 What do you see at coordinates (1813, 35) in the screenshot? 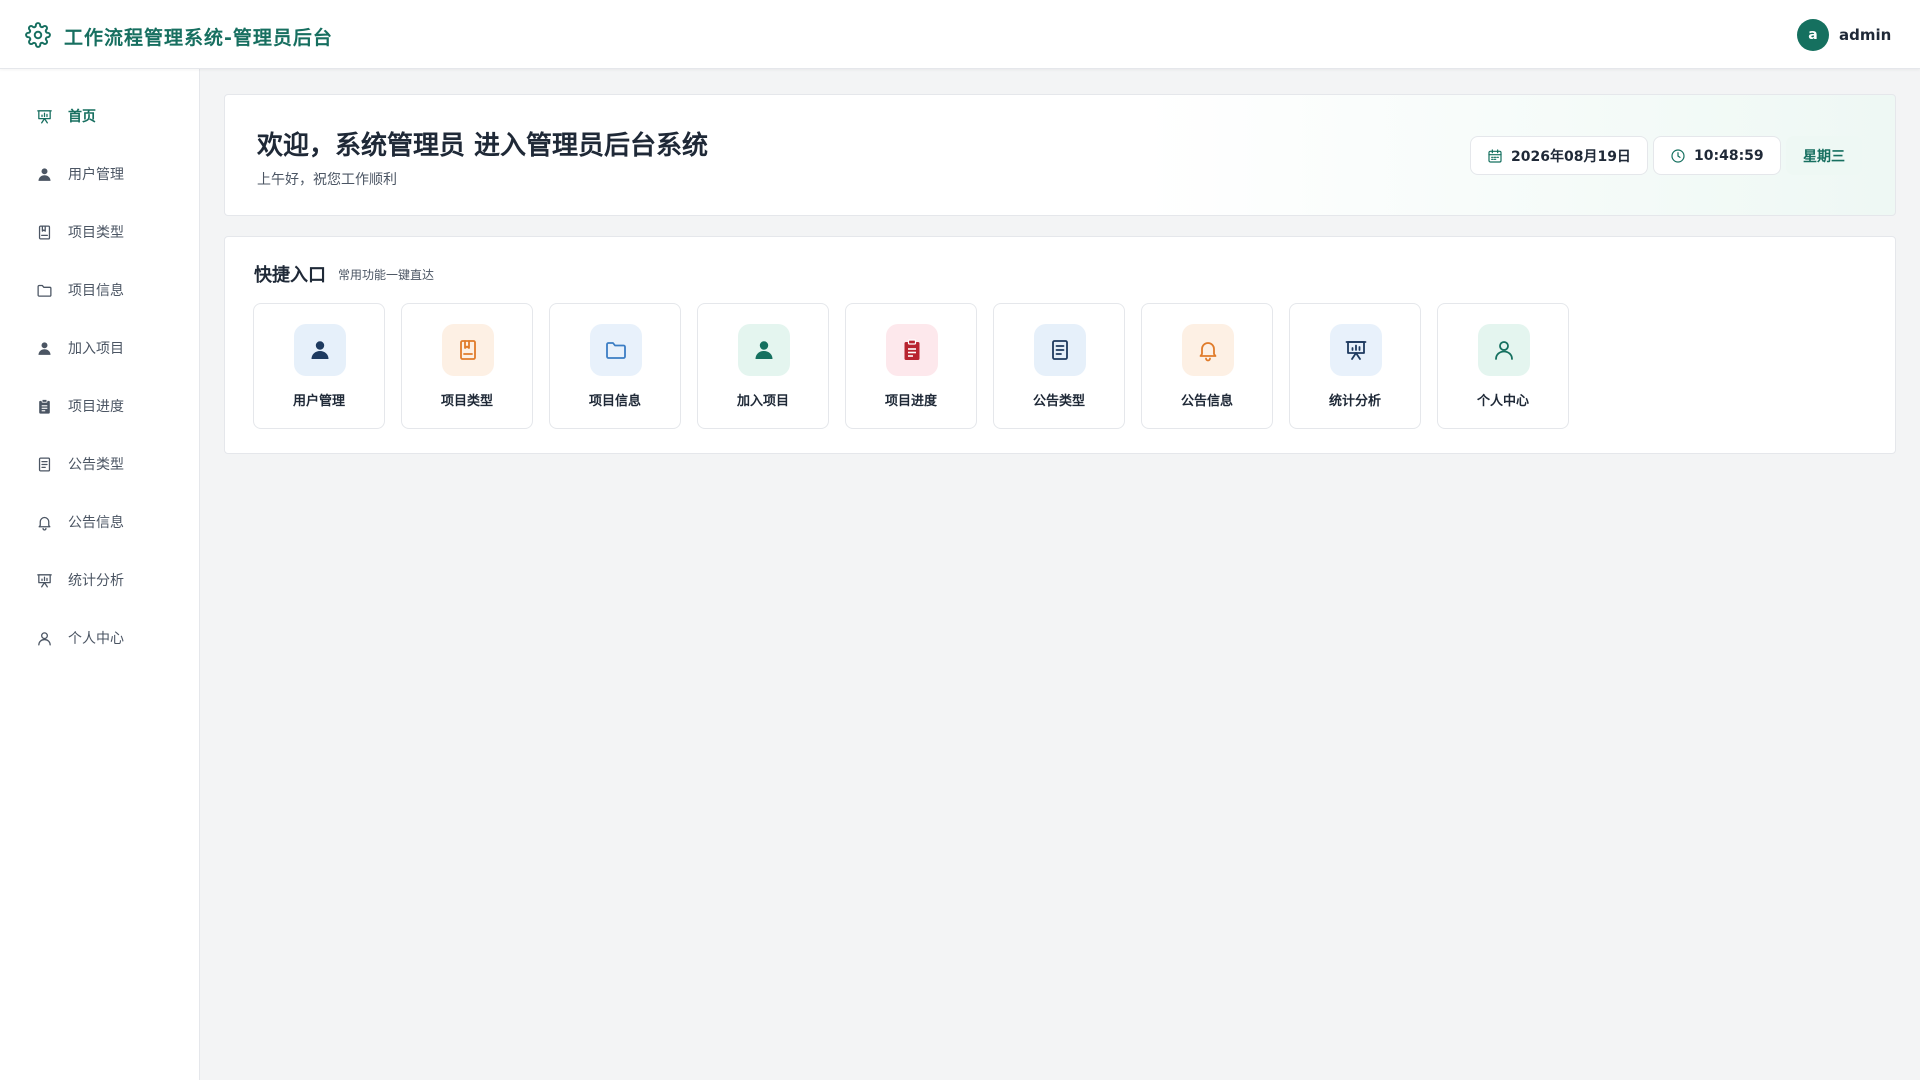
I see `avatar: a` at bounding box center [1813, 35].